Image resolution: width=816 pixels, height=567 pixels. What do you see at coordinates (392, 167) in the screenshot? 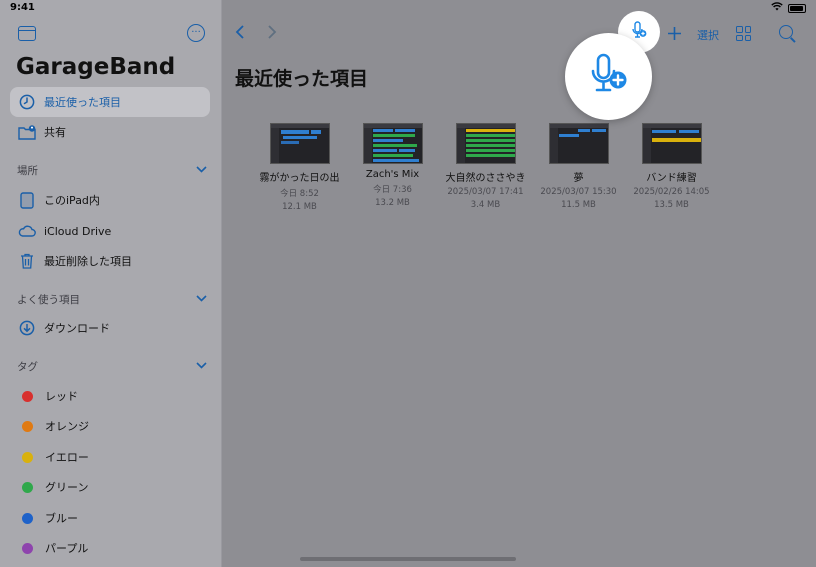
I see `file-item: Zach's Mix 今日 7:36 13.2 MB` at bounding box center [392, 167].